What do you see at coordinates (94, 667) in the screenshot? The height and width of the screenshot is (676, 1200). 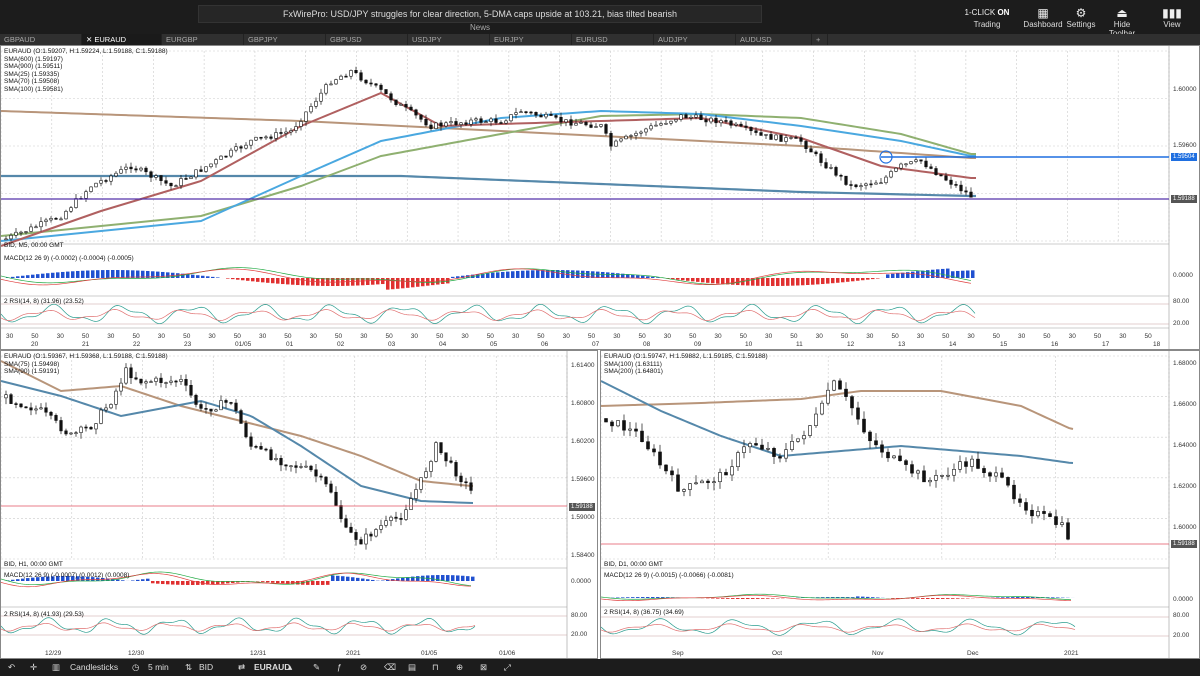 I see `chart-type-select: Candlesticks` at bounding box center [94, 667].